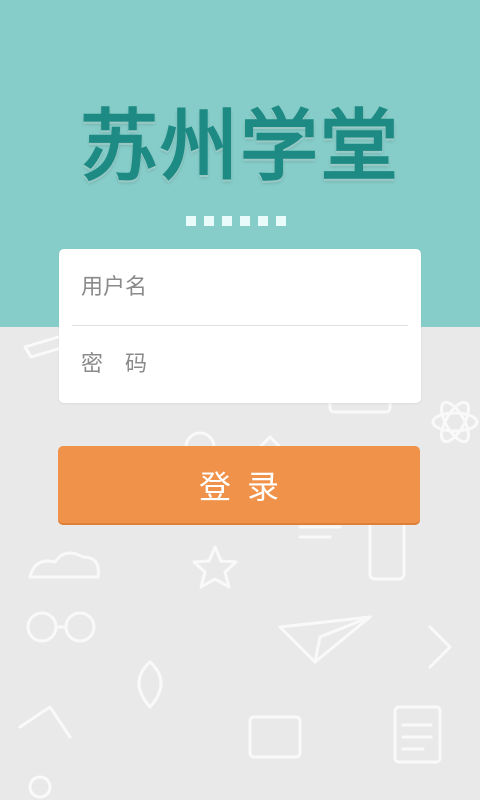 The image size is (480, 800). I want to click on username-input, so click(241, 287).